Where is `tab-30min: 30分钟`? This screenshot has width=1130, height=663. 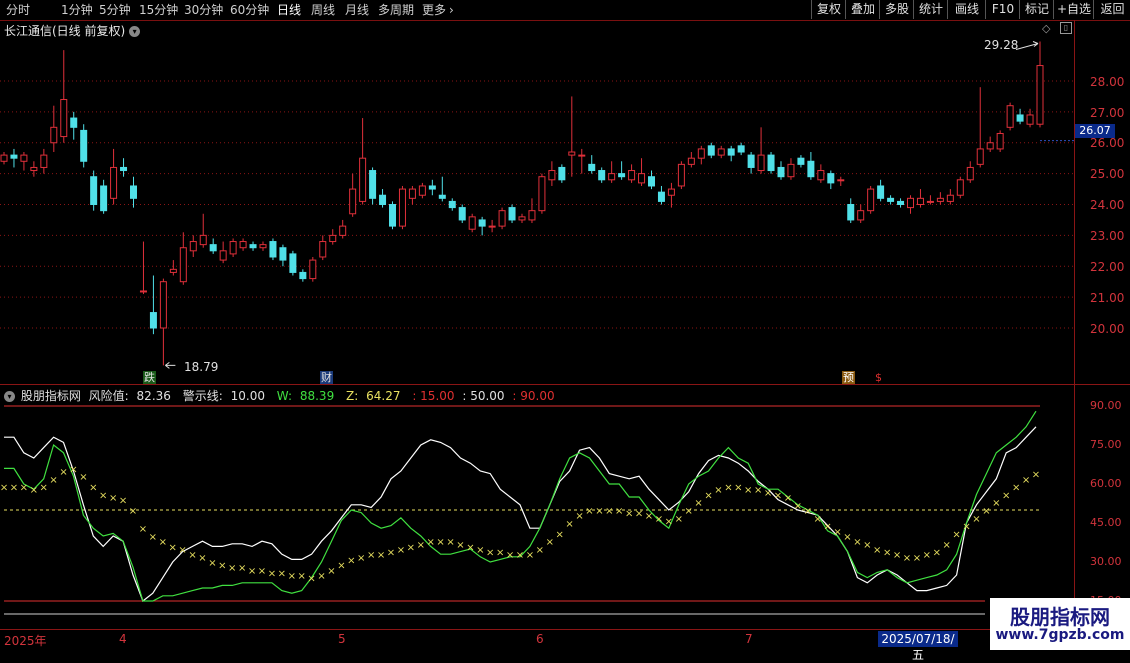 tab-30min: 30分钟 is located at coordinates (203, 10).